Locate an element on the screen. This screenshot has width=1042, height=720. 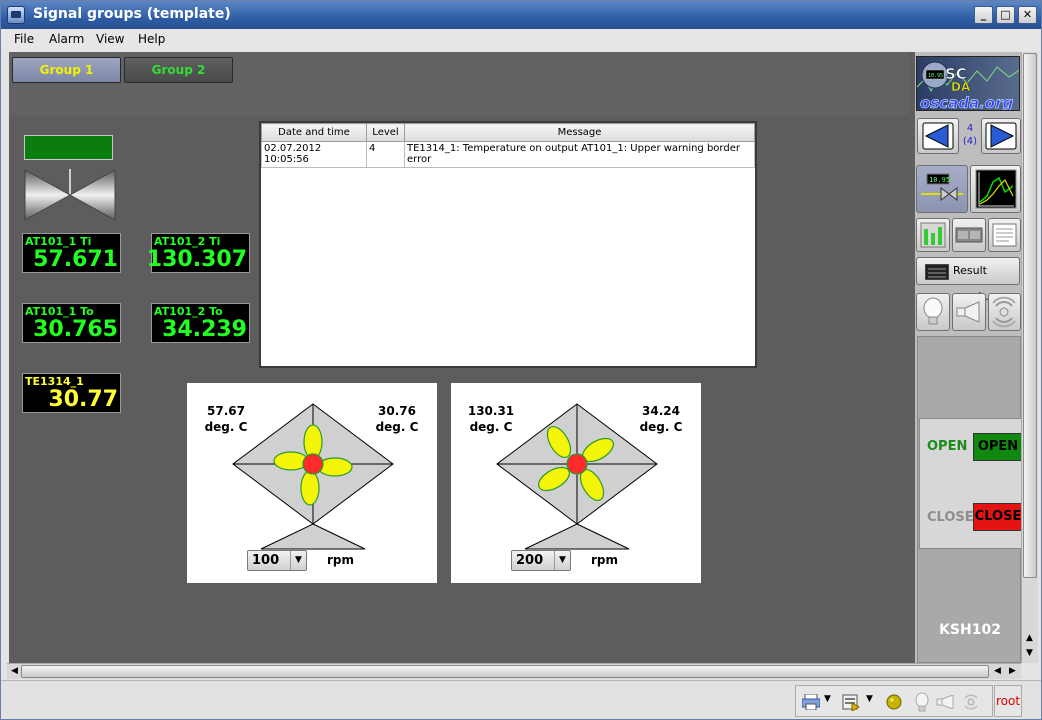
page-counter: 4 (4) is located at coordinates (970, 136).